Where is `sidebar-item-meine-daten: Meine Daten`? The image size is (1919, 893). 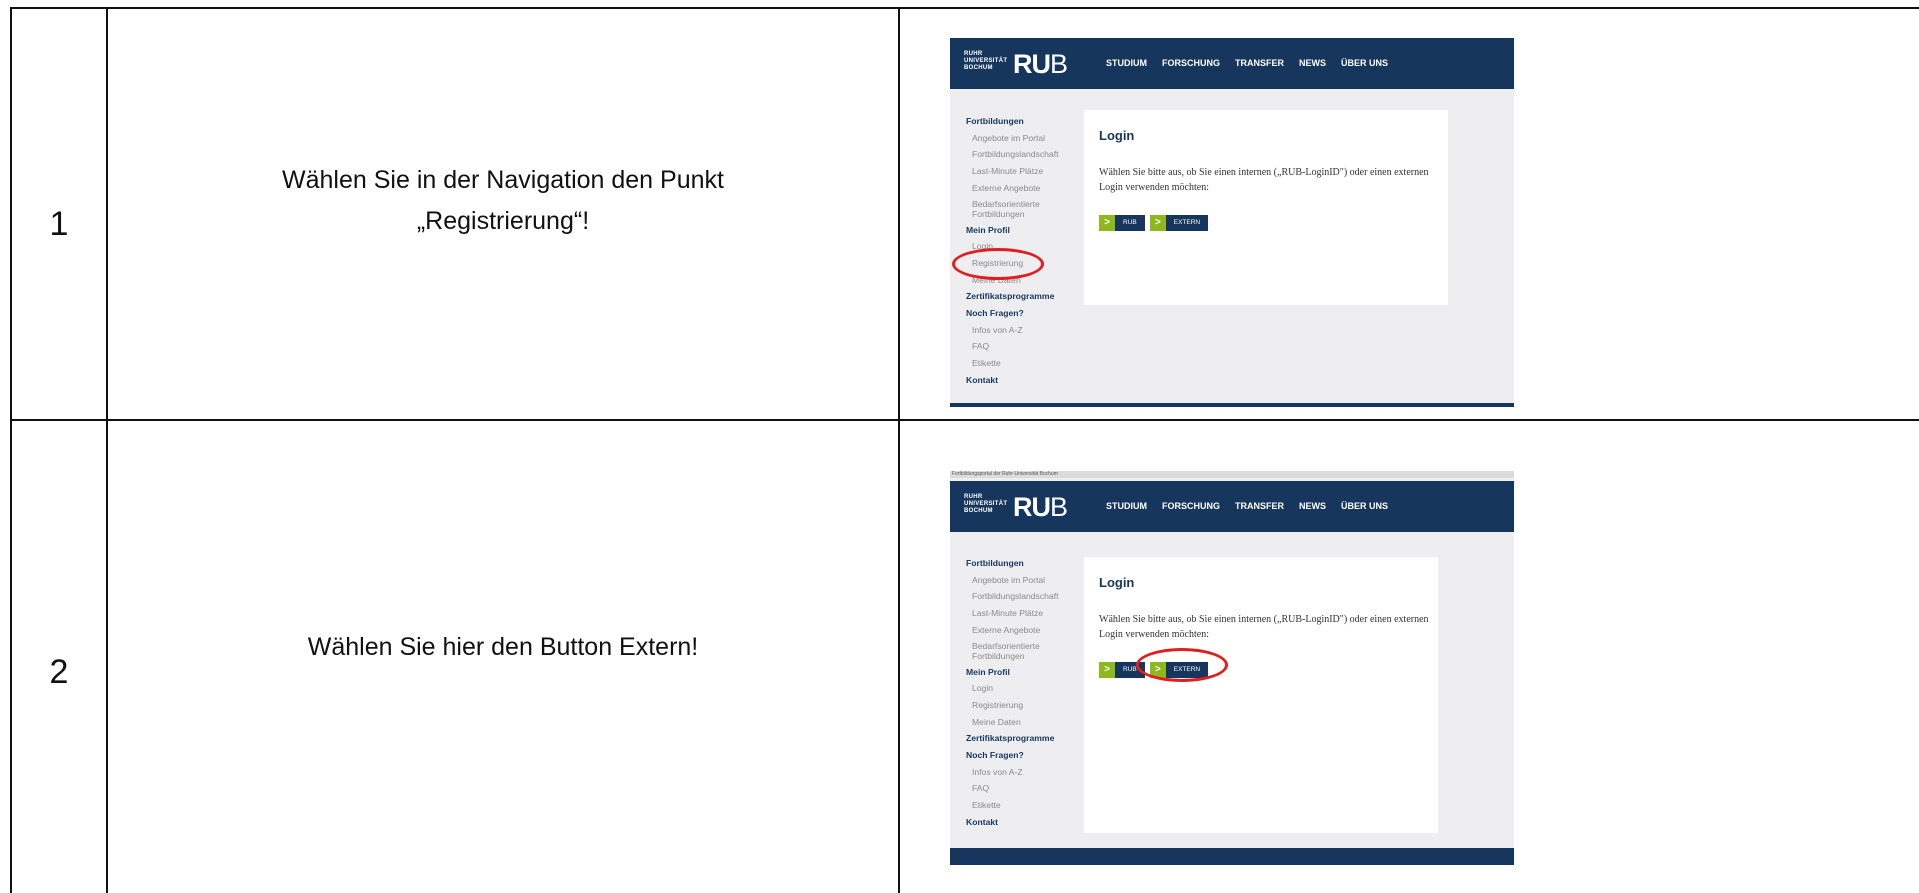
sidebar-item-meine-daten: Meine Daten is located at coordinates (1026, 722).